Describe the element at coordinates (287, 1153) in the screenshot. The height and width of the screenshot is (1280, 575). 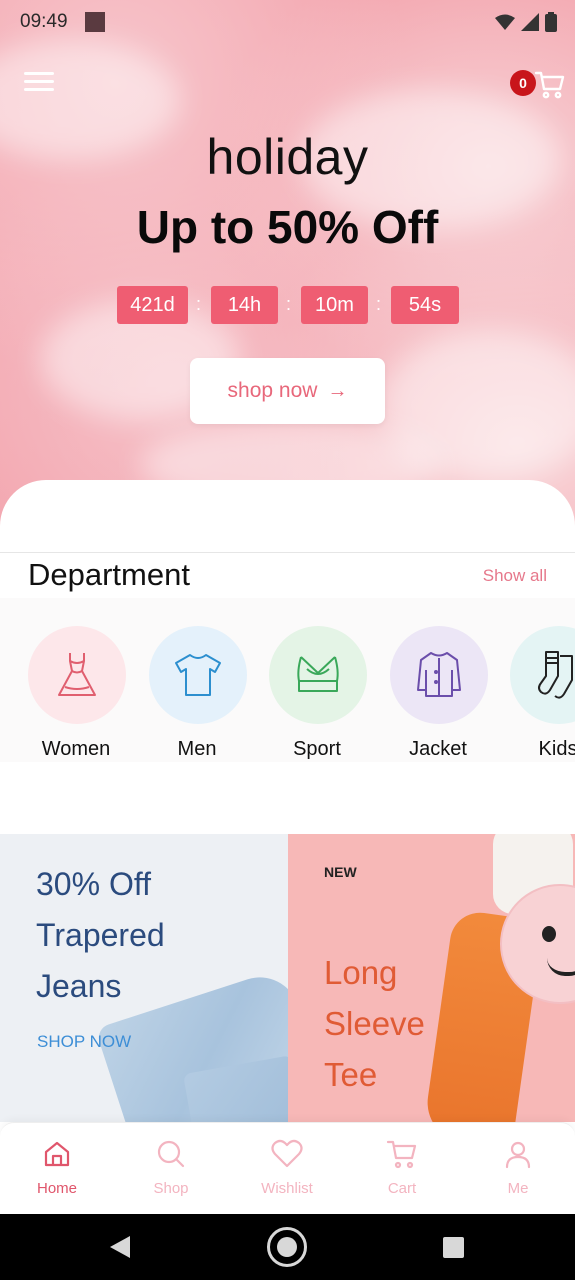
I see `heart-icon` at that location.